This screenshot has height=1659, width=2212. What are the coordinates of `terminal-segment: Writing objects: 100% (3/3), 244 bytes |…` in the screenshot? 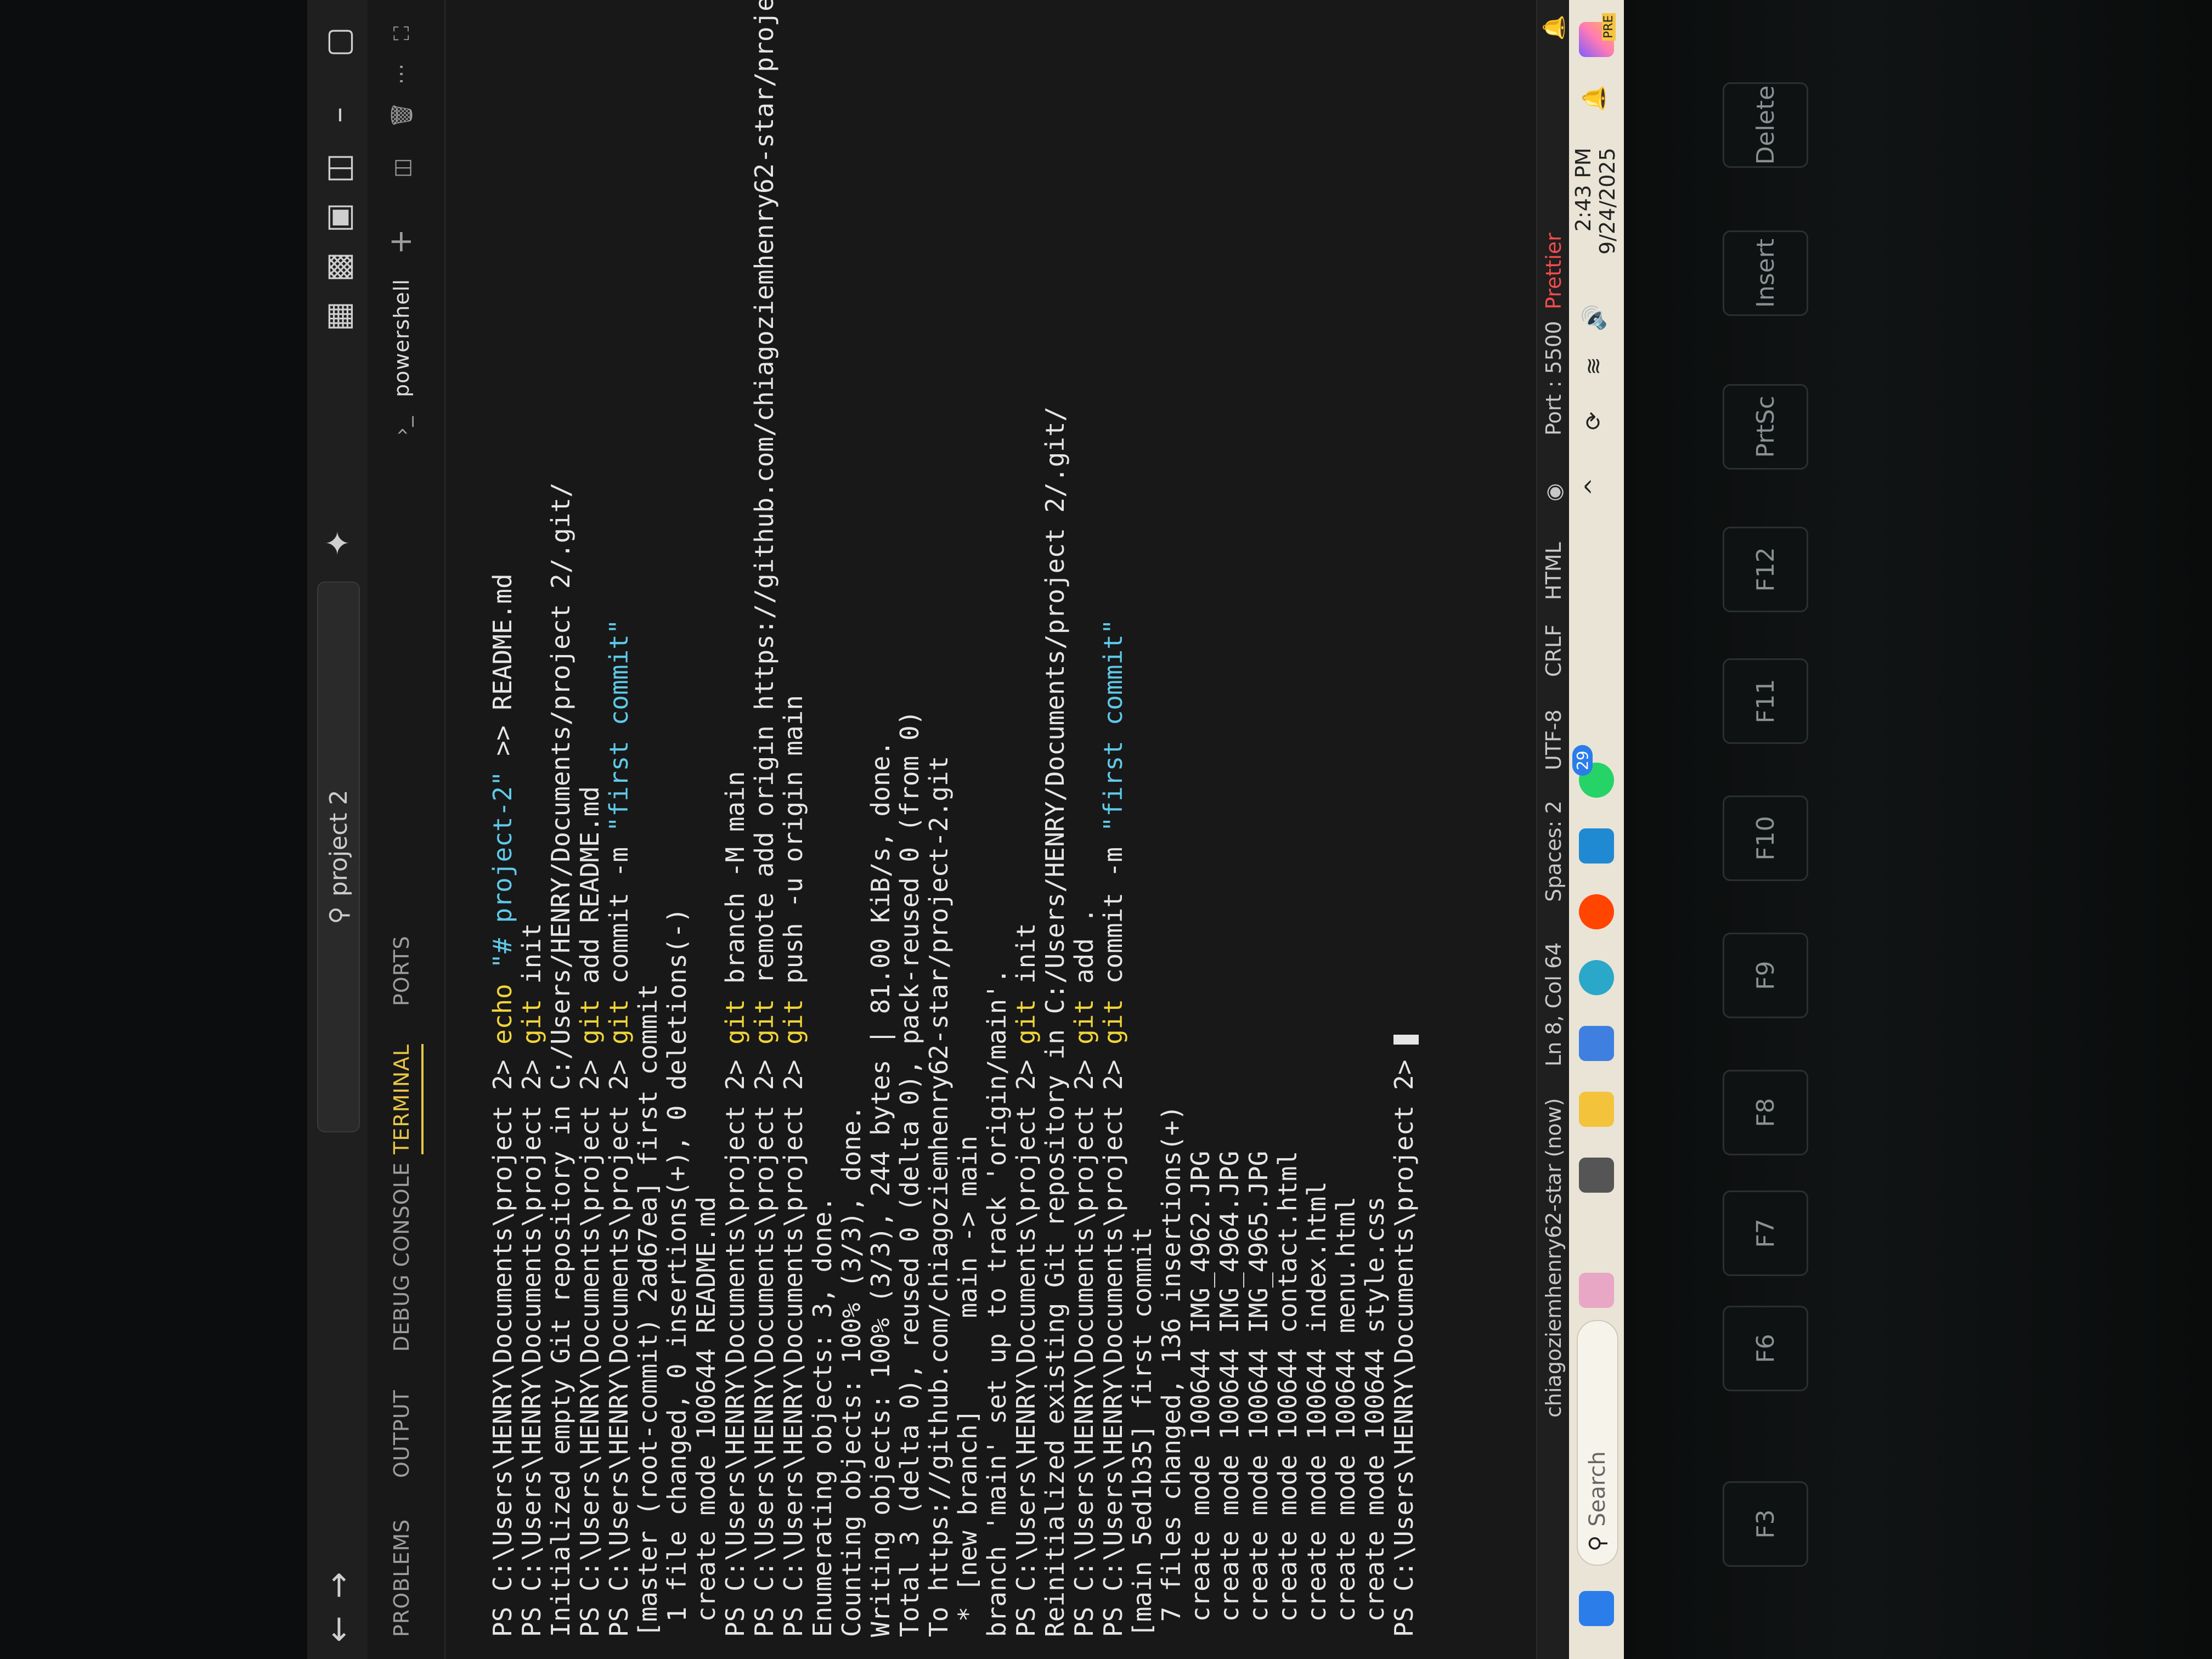 It's located at (880, 1189).